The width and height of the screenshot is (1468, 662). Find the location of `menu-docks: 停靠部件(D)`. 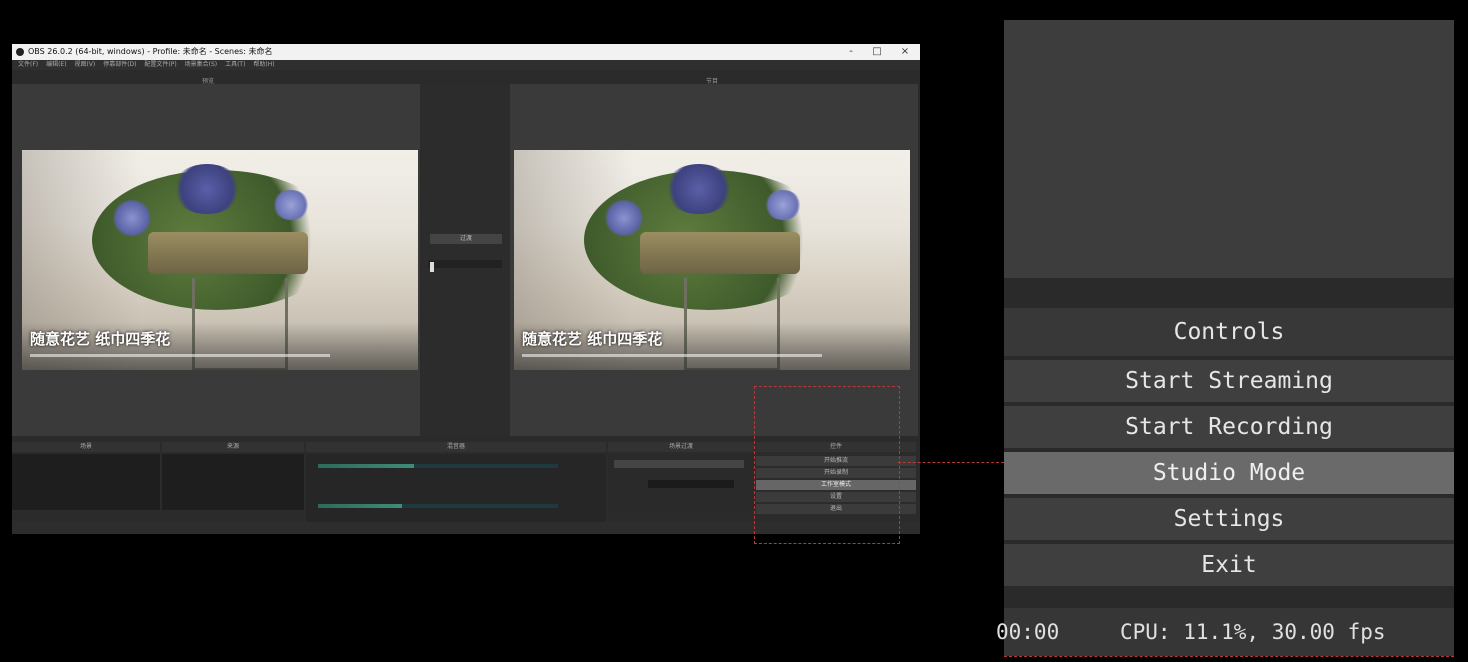

menu-docks: 停靠部件(D) is located at coordinates (119, 64).